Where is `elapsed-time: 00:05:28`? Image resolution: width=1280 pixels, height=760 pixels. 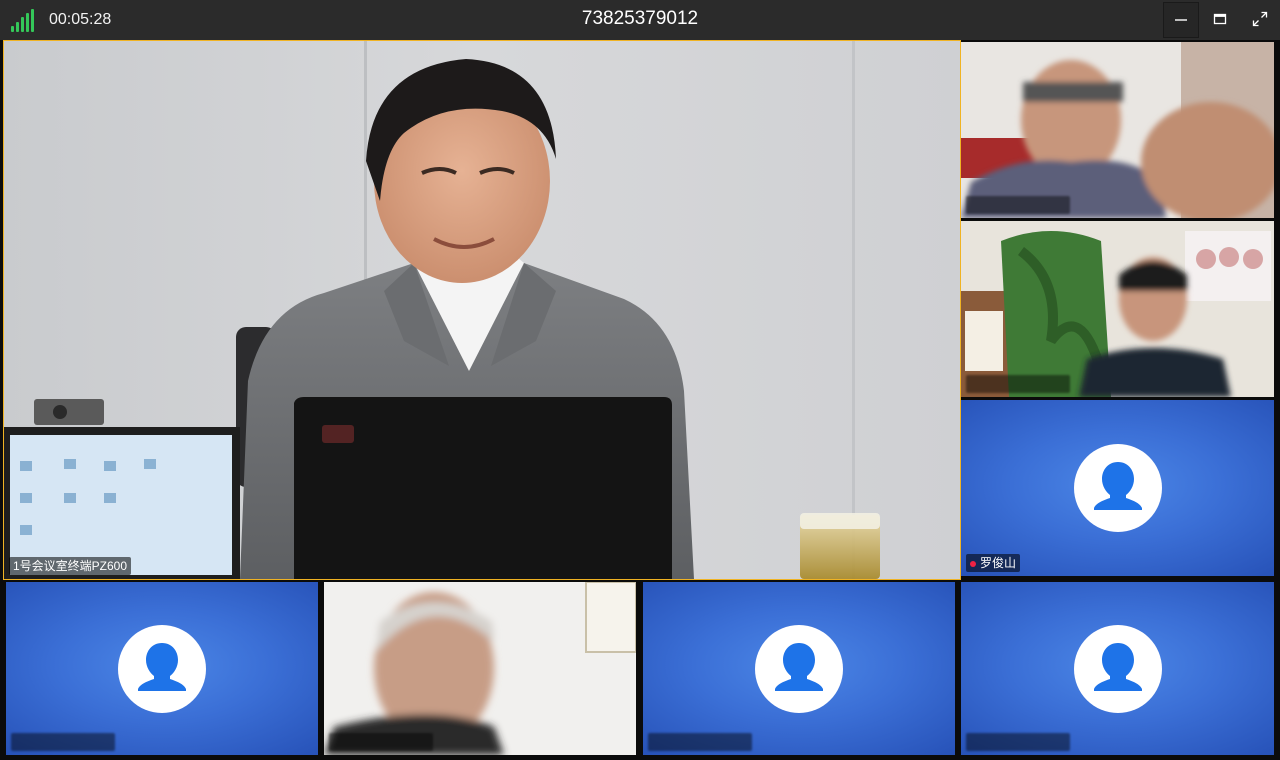 elapsed-time: 00:05:28 is located at coordinates (80, 19).